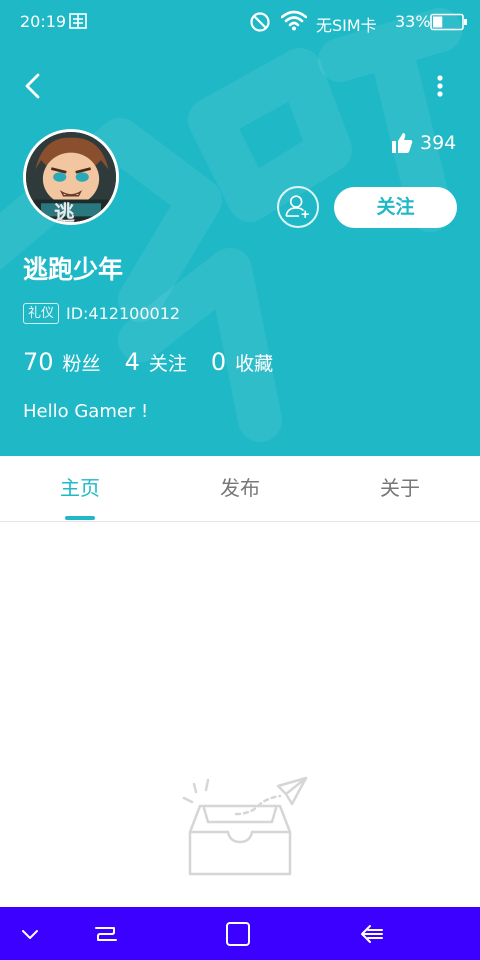 The height and width of the screenshot is (960, 480). I want to click on username: 逃跑少年, so click(73, 269).